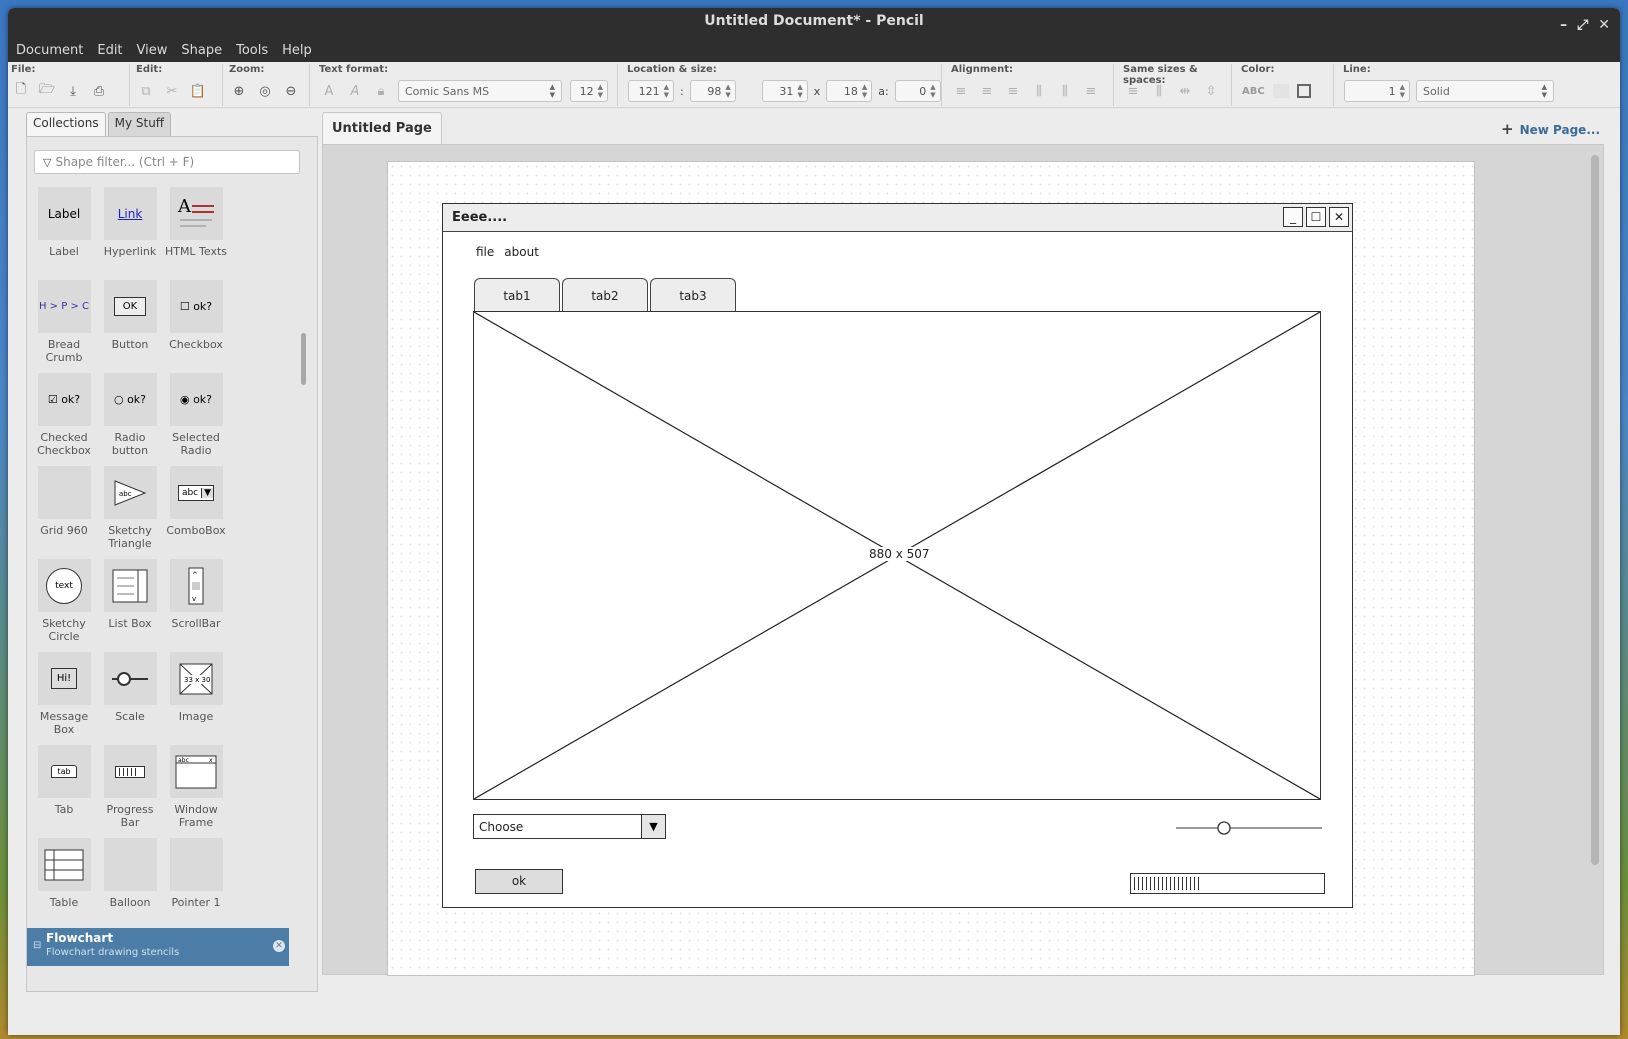 The width and height of the screenshot is (1628, 1039). What do you see at coordinates (64, 873) in the screenshot?
I see `shape-table: Table` at bounding box center [64, 873].